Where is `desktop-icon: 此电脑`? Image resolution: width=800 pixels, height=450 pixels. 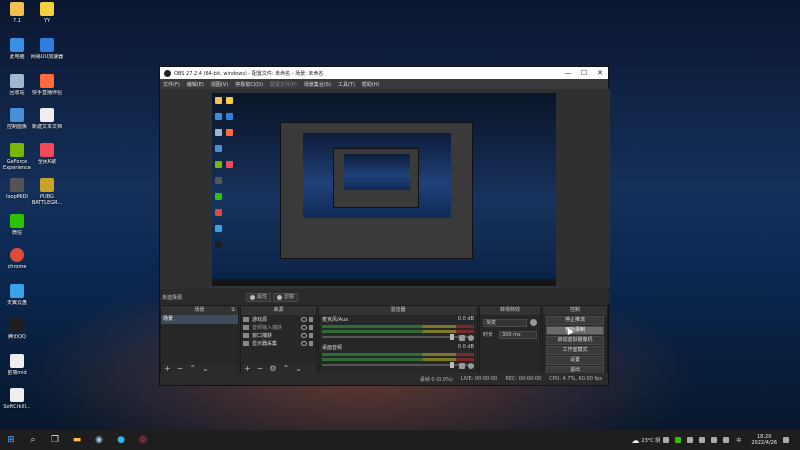
desktop-icon: 此电脑 is located at coordinates (17, 49).